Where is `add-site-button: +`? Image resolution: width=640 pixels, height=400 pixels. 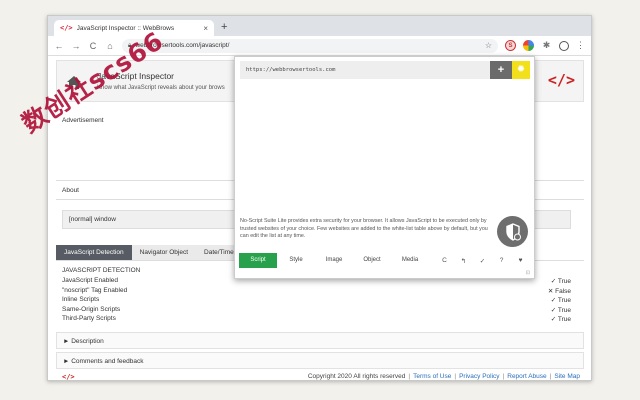
add-site-button: + is located at coordinates (501, 70).